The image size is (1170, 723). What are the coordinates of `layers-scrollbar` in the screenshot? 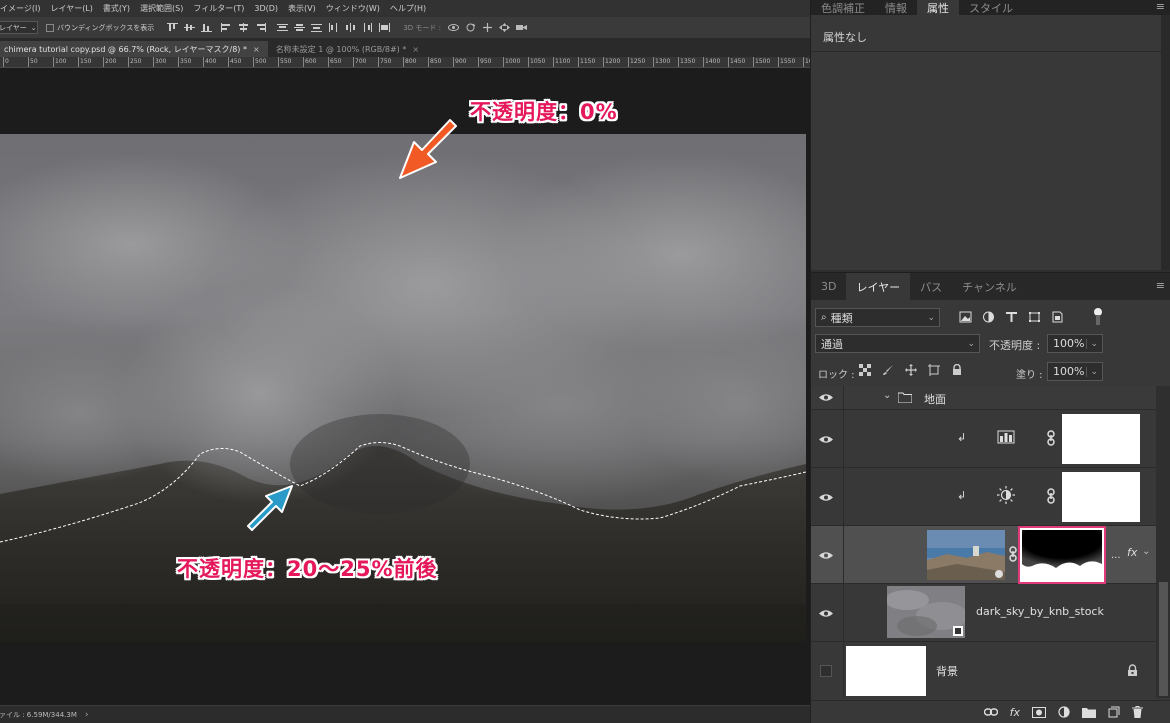 It's located at (1163, 542).